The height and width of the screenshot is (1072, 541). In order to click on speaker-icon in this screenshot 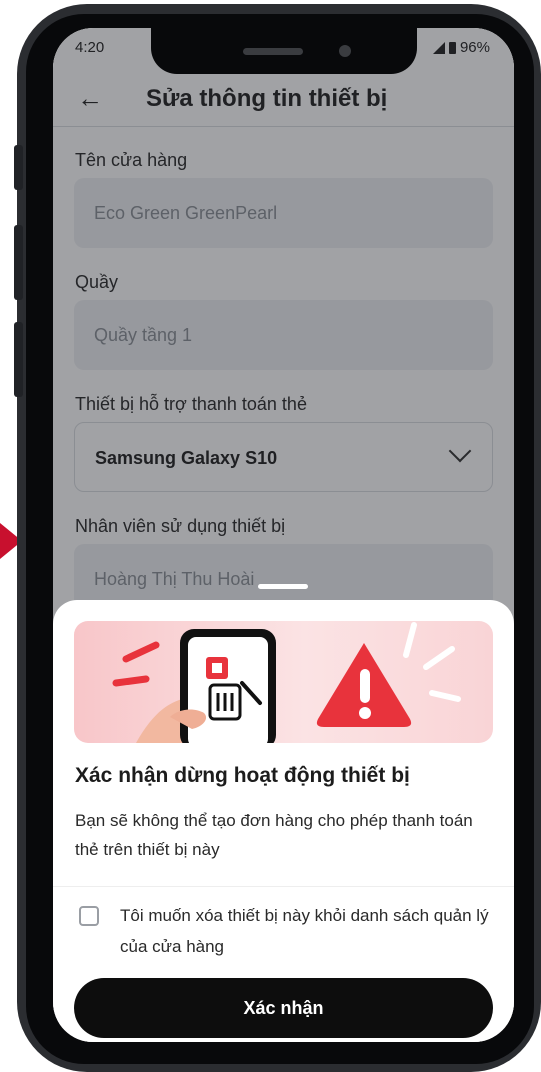, I will do `click(273, 51)`.